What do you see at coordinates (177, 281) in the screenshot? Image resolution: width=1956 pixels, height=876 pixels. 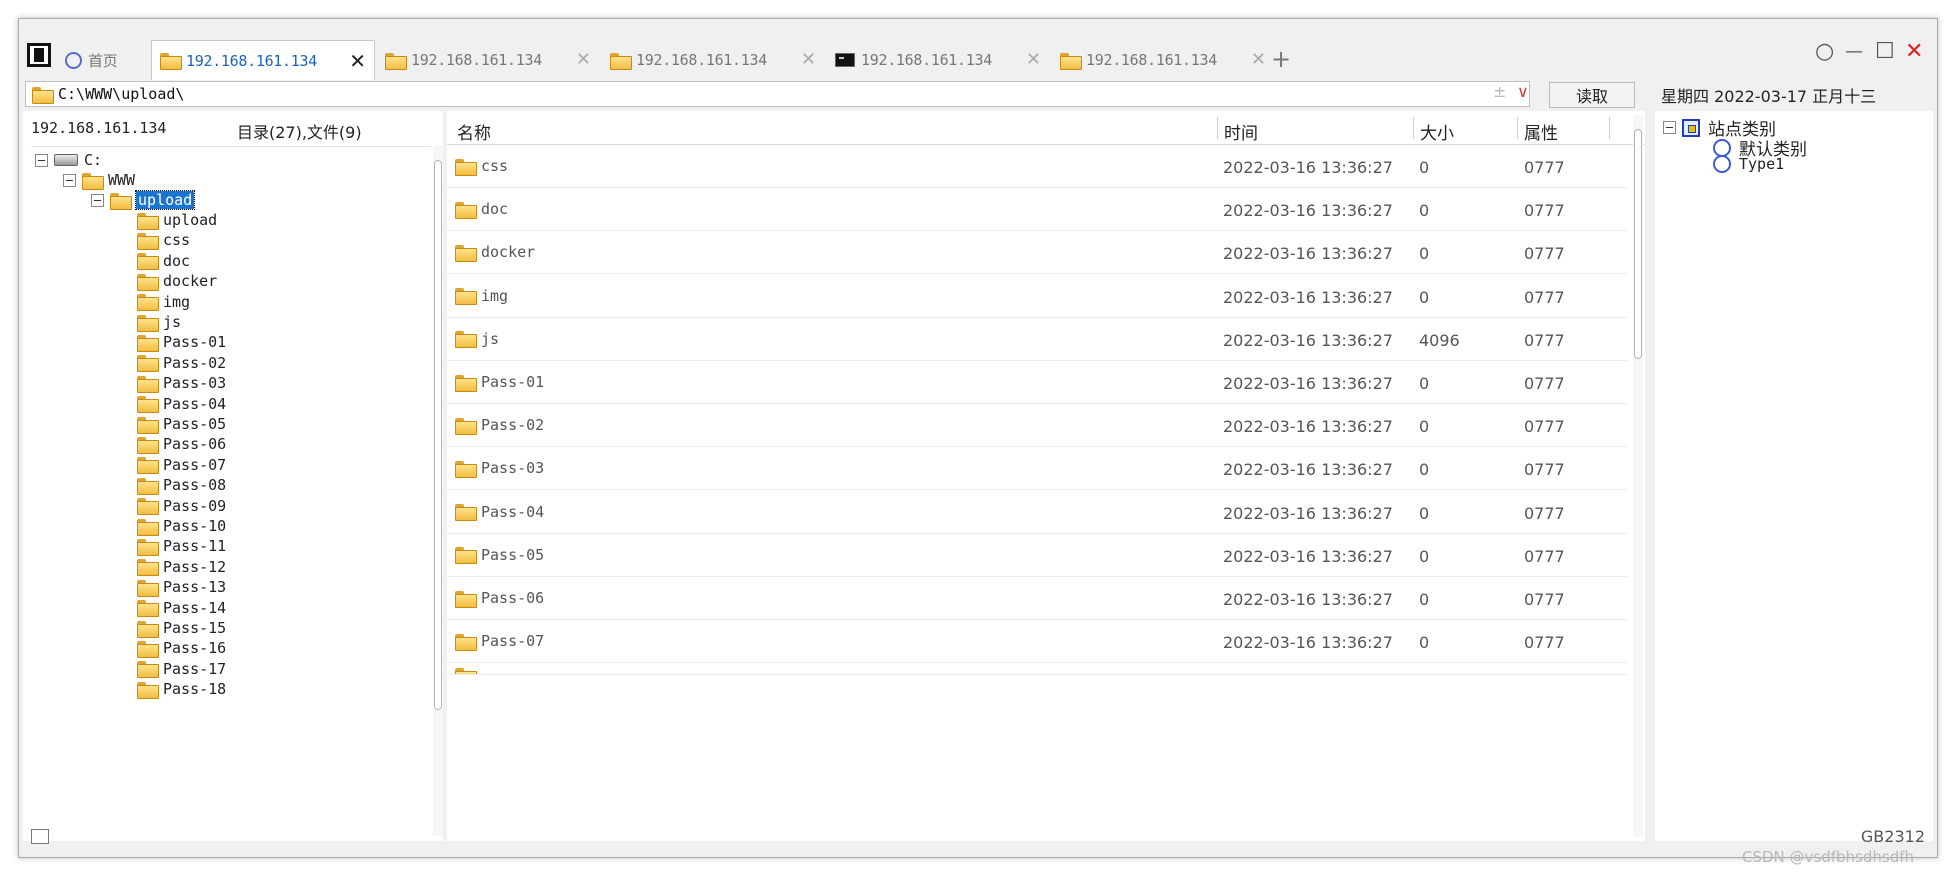 I see `tree-node-folder: docker` at bounding box center [177, 281].